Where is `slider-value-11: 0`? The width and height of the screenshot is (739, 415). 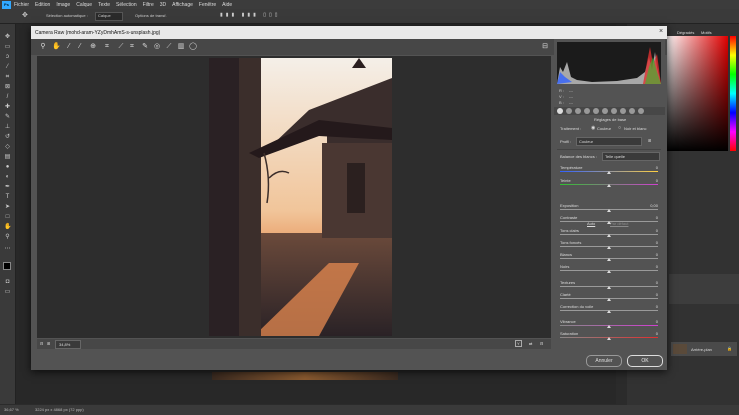 slider-value-11: 0 is located at coordinates (652, 321).